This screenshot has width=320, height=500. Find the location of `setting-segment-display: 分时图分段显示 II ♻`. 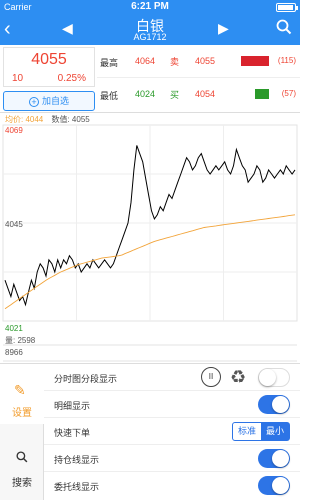

setting-segment-display: 分时图分段显示 II ♻ is located at coordinates (172, 377).